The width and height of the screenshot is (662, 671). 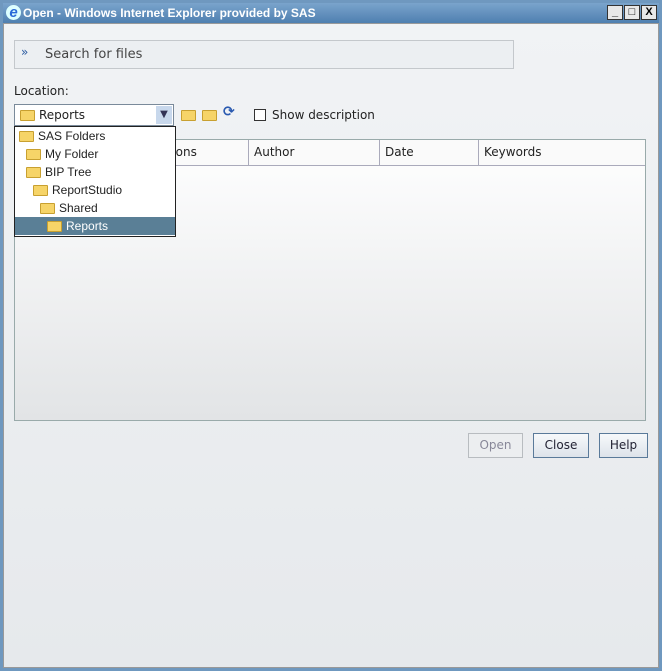 I want to click on refresh-icon: ⟳, so click(x=229, y=112).